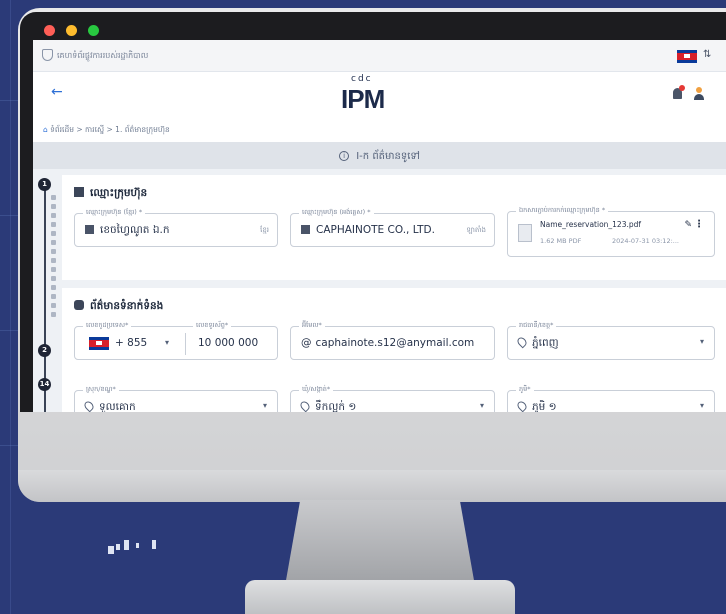 This screenshot has height=614, width=726. I want to click on notification-badge, so click(682, 88).